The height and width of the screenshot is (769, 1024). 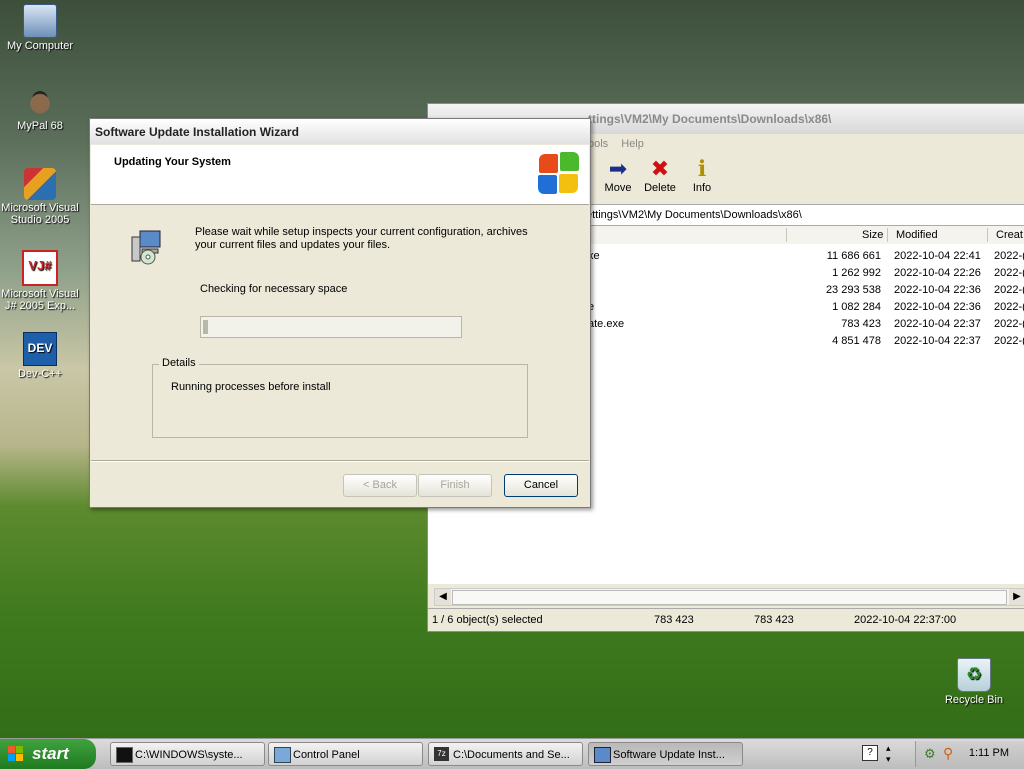 I want to click on desktop-icon-mypal: MyPal 68, so click(x=40, y=109).